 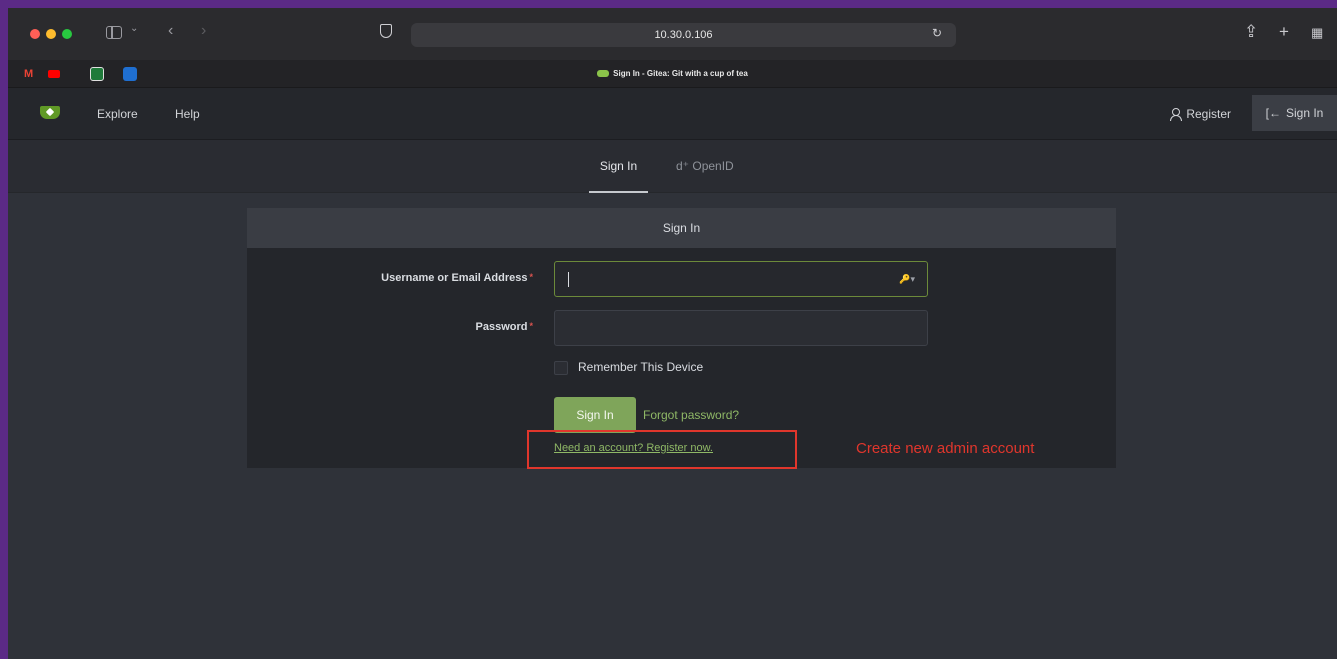 I want to click on zoom-window-button, so click(x=67, y=34).